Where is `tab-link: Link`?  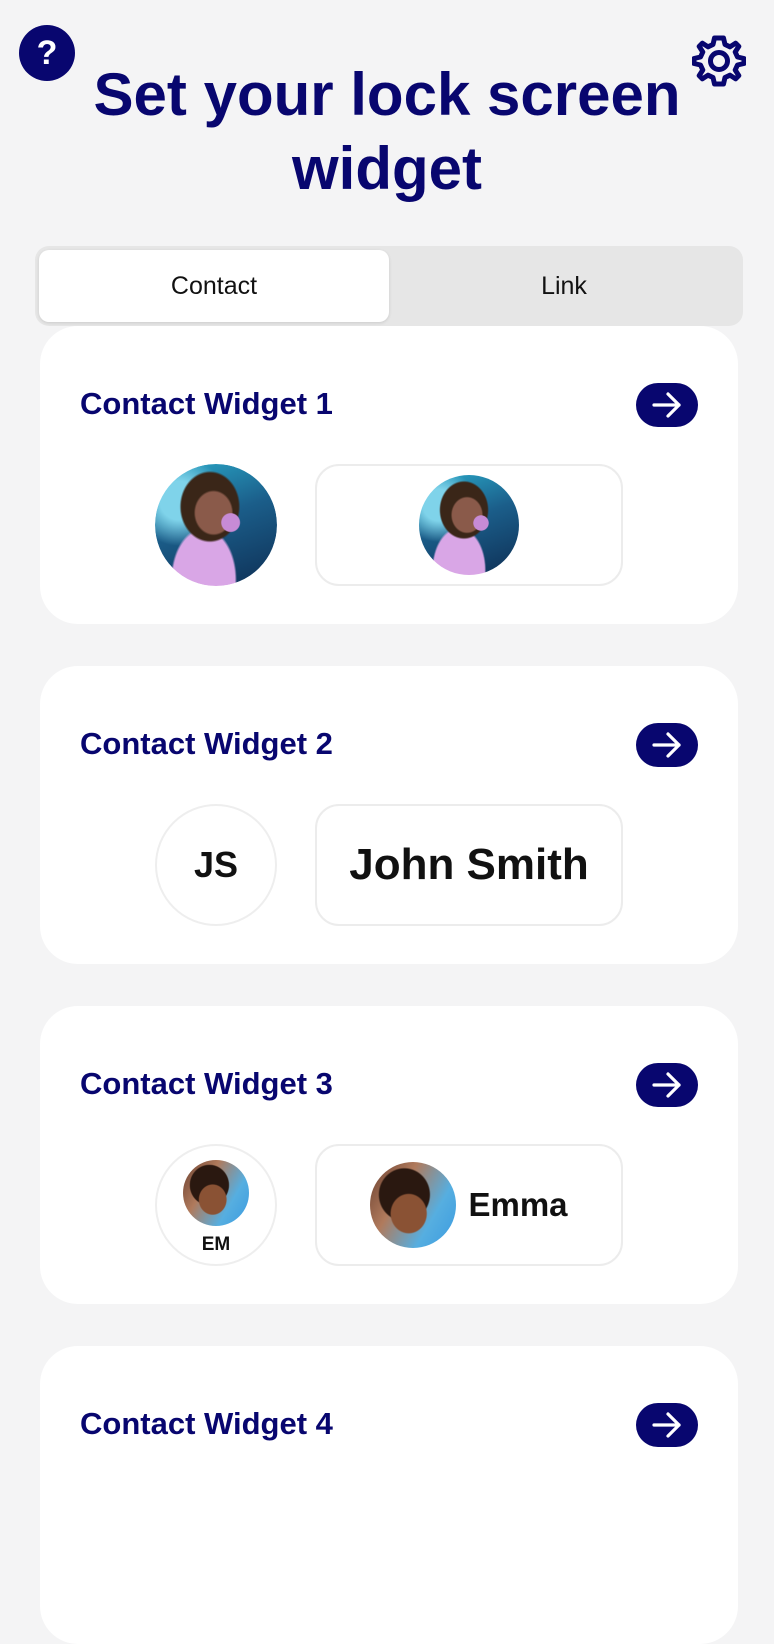
tab-link: Link is located at coordinates (564, 286).